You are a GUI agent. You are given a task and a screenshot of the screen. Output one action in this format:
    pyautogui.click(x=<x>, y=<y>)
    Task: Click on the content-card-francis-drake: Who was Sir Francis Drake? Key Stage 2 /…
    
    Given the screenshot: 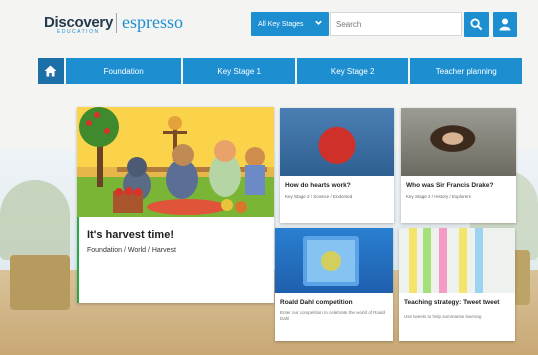 What is the action you would take?
    pyautogui.click(x=458, y=165)
    